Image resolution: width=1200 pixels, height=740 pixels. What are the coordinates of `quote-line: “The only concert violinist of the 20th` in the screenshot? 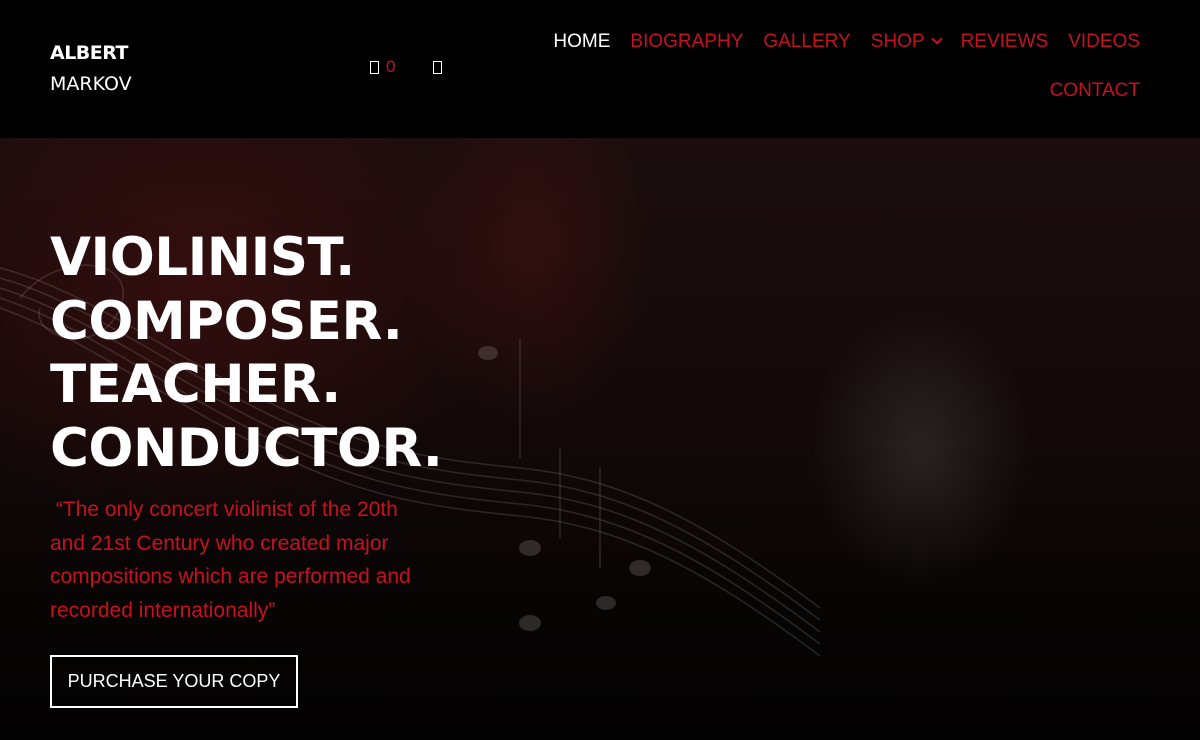 It's located at (224, 509).